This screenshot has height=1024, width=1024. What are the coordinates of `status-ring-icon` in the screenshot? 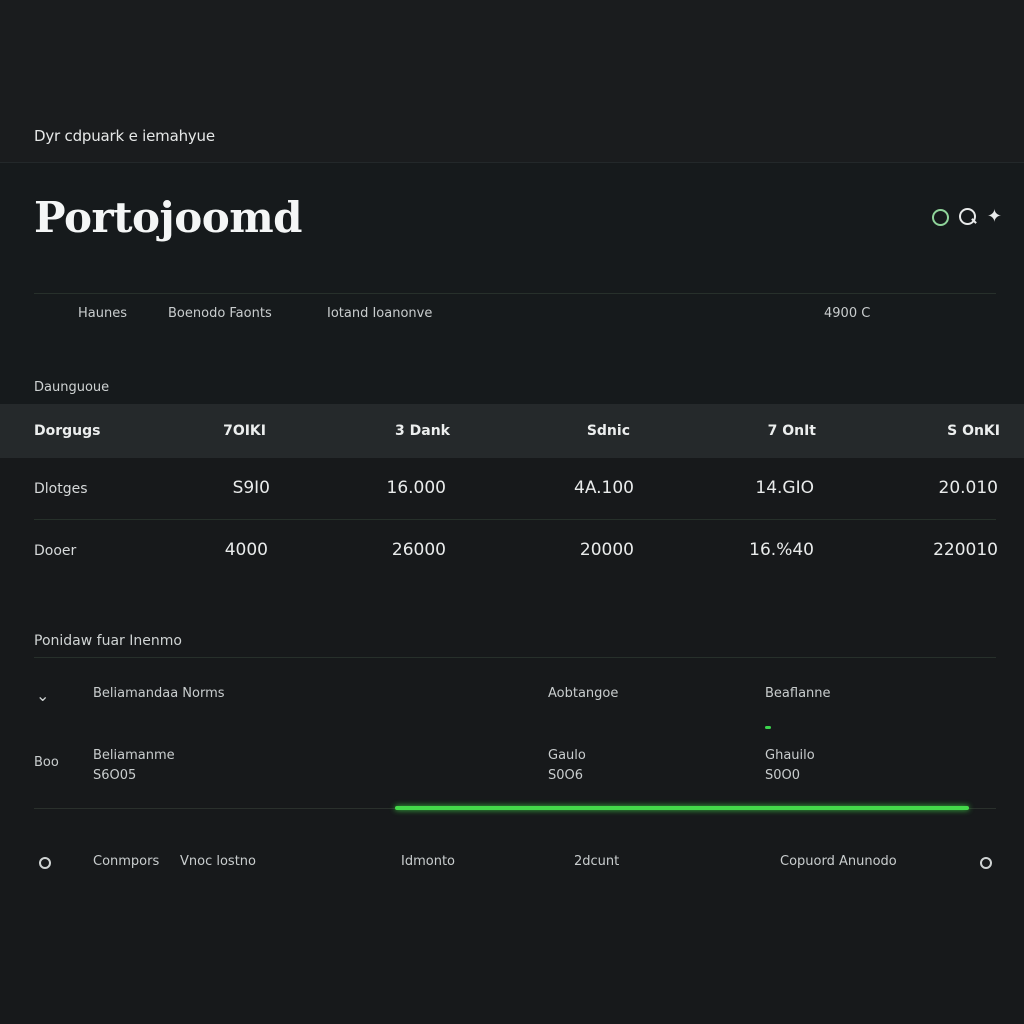 It's located at (940, 217).